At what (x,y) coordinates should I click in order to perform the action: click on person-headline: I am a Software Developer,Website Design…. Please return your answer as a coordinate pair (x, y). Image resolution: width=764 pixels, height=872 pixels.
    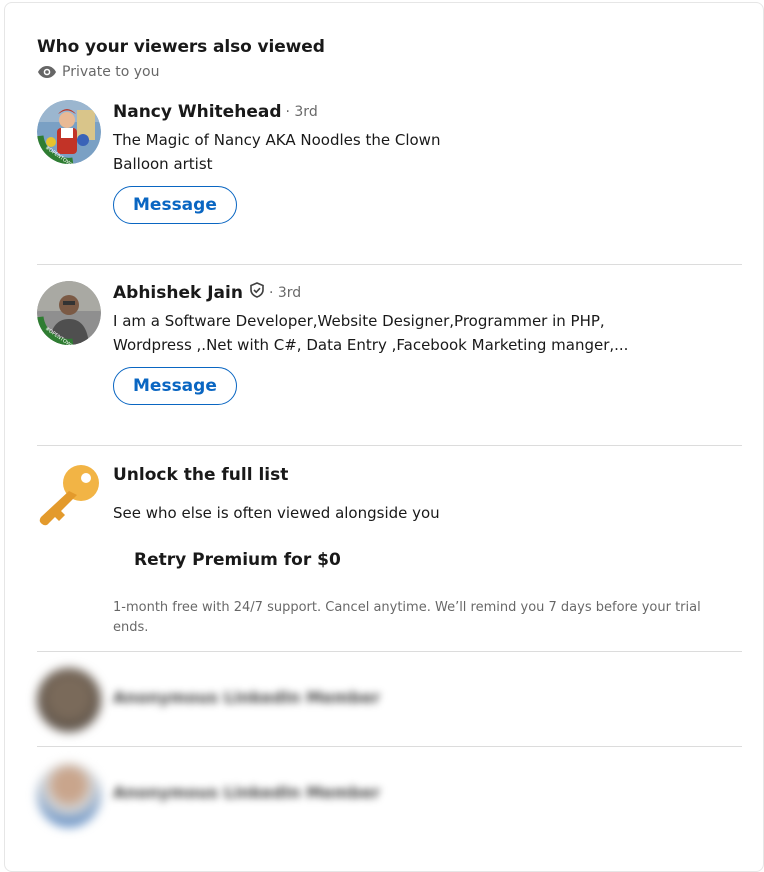
    Looking at the image, I should click on (371, 333).